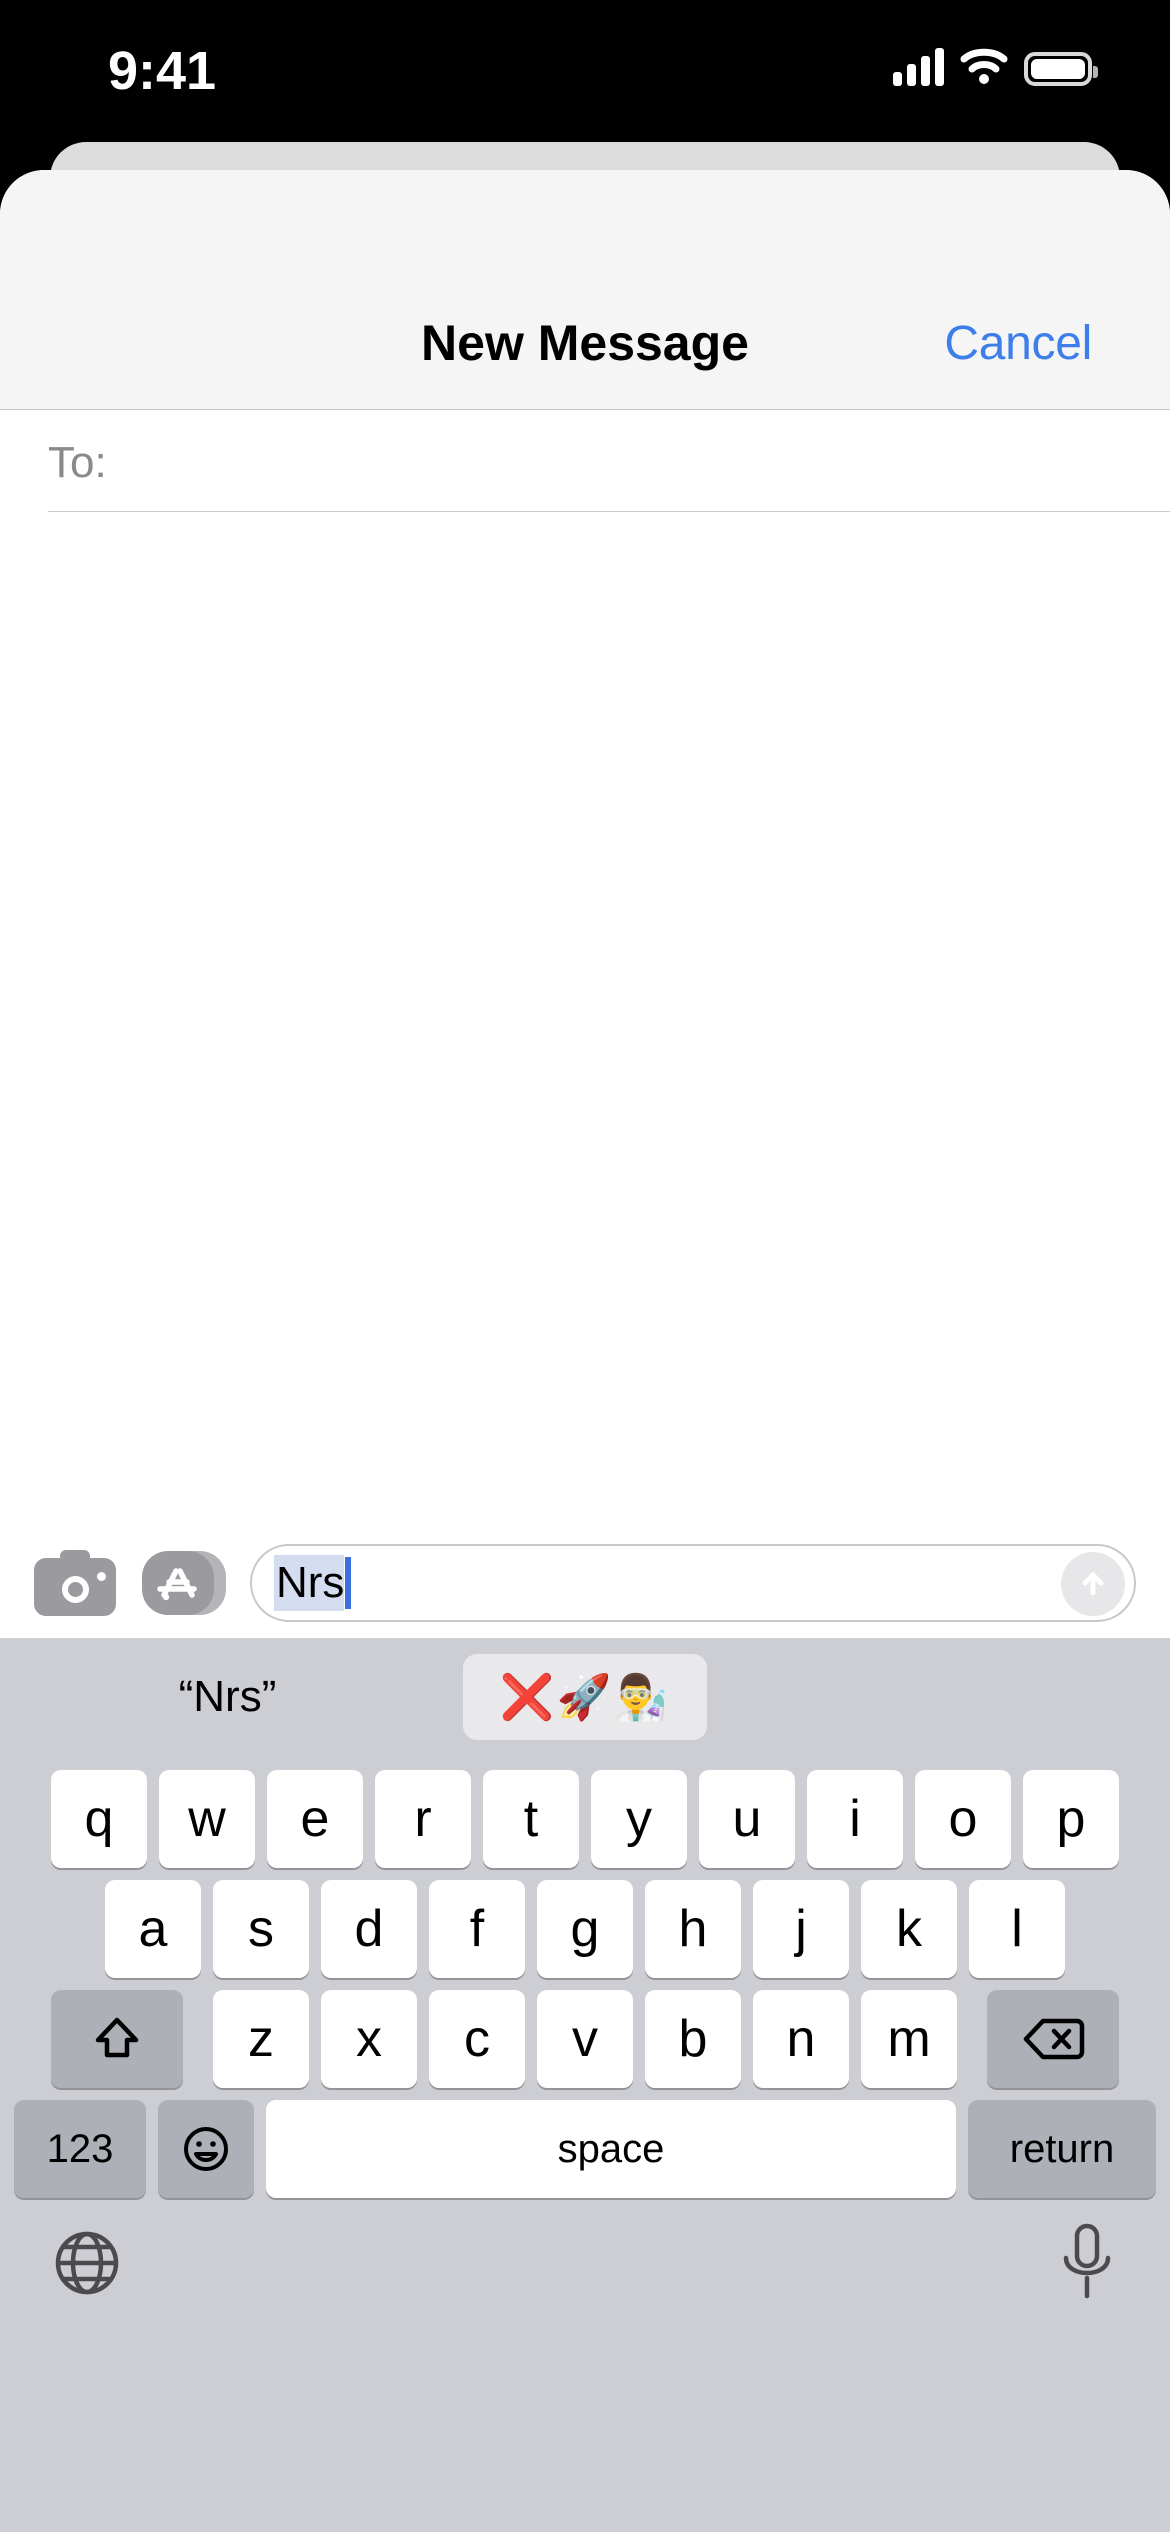 This screenshot has height=2532, width=1170. What do you see at coordinates (611, 2149) in the screenshot?
I see `space-key: space` at bounding box center [611, 2149].